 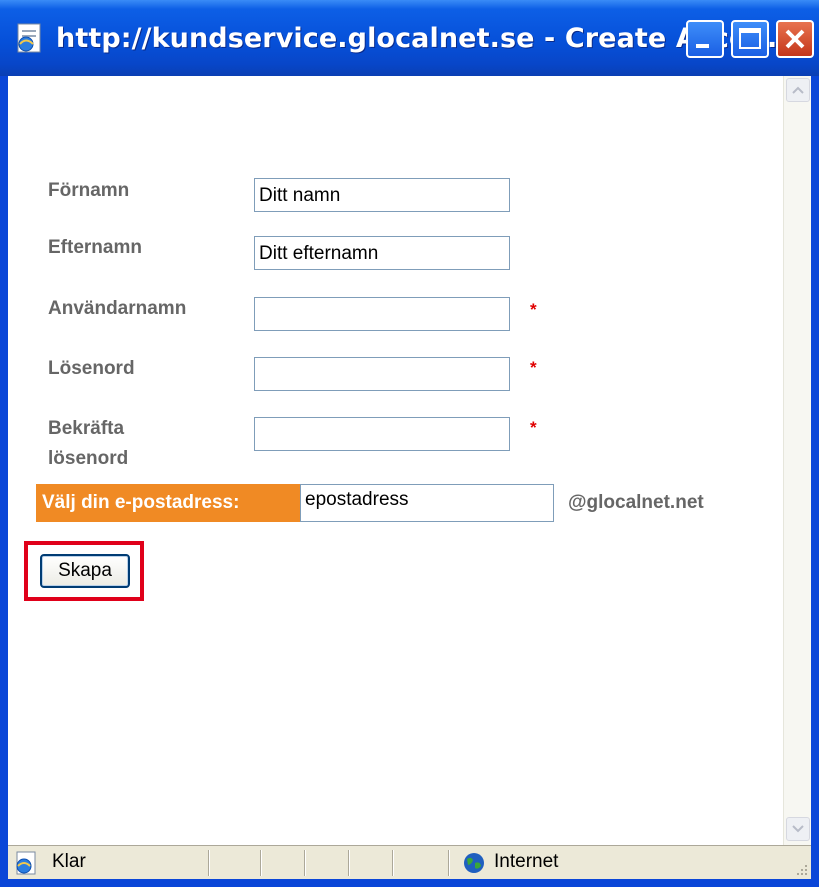 What do you see at coordinates (801, 869) in the screenshot?
I see `resize-grip-icon` at bounding box center [801, 869].